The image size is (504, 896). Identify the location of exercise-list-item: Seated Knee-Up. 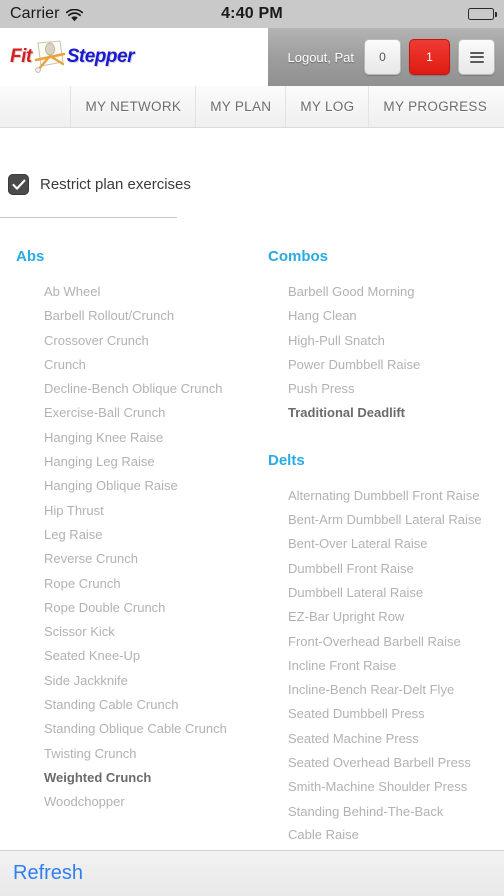
(126, 656).